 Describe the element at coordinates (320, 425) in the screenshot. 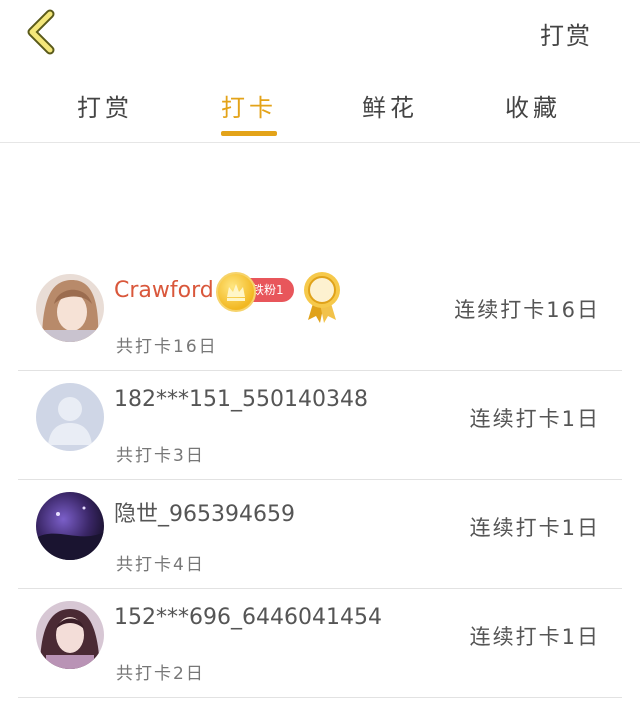

I see `list-item: 182***151_550140348 共打卡3日 连续打卡1日` at that location.